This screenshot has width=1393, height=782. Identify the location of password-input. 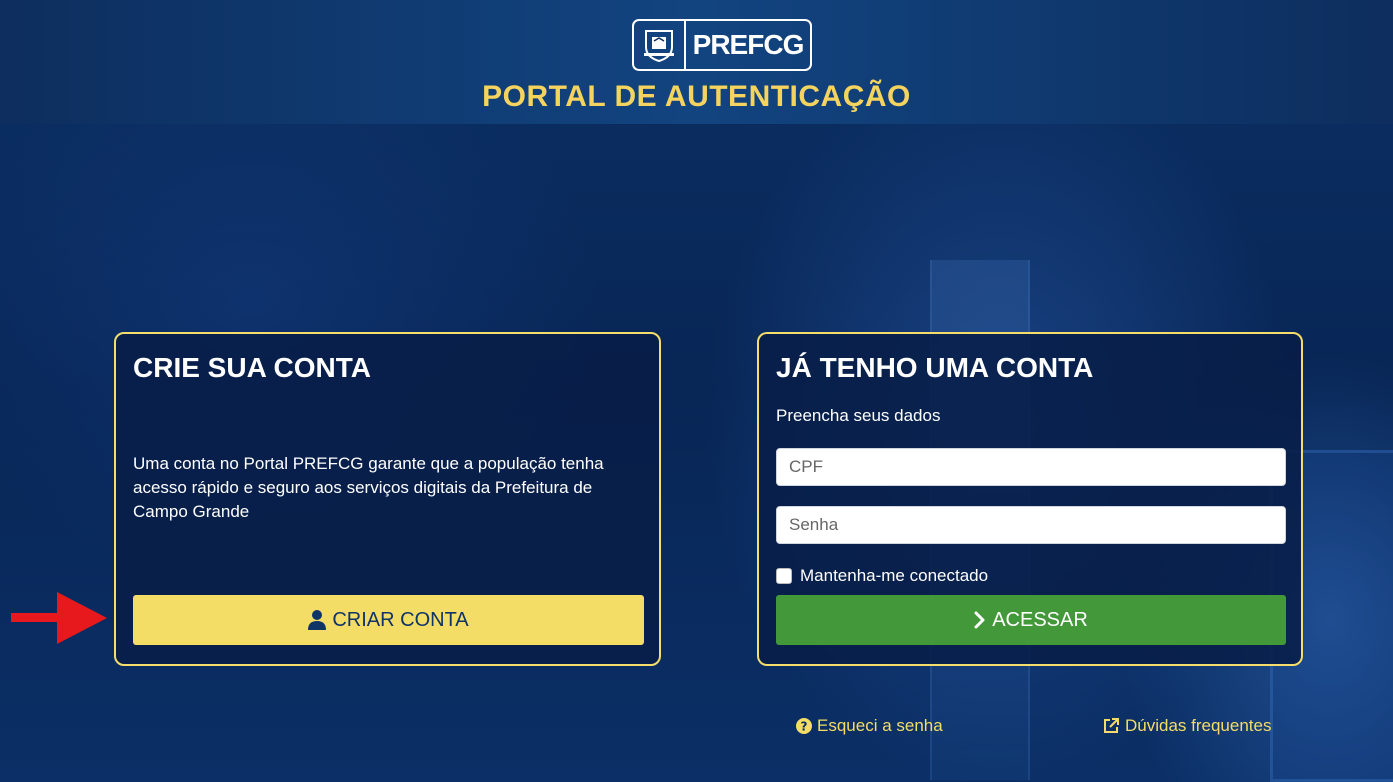
(1031, 525).